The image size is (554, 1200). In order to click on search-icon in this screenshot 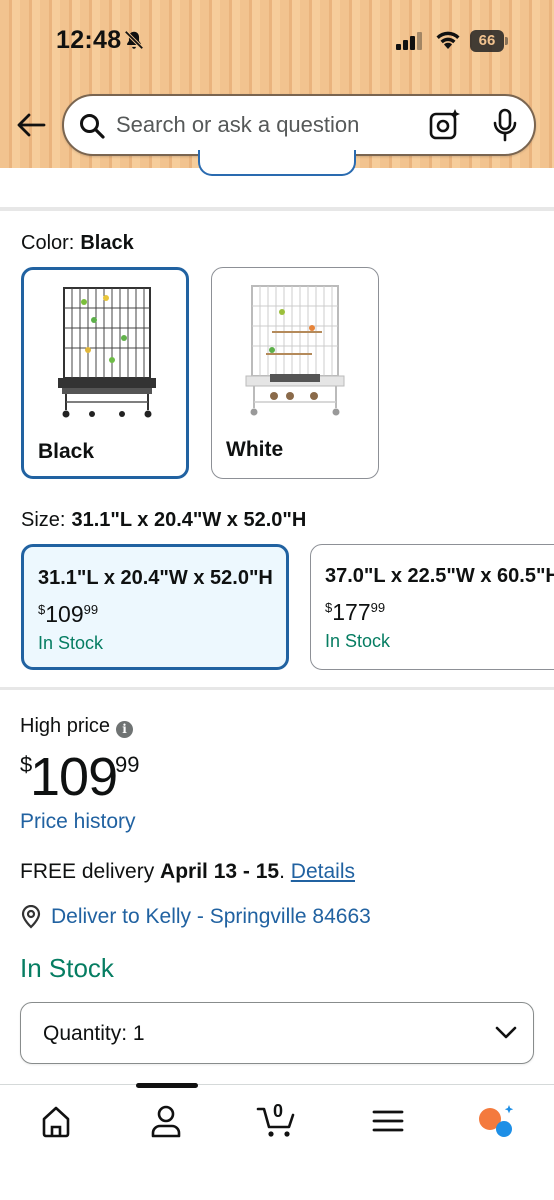, I will do `click(92, 126)`.